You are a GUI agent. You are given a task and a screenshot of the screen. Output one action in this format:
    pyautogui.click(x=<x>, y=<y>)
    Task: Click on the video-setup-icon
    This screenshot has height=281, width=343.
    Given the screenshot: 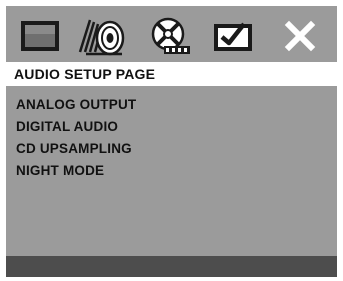 What is the action you would take?
    pyautogui.click(x=170, y=35)
    